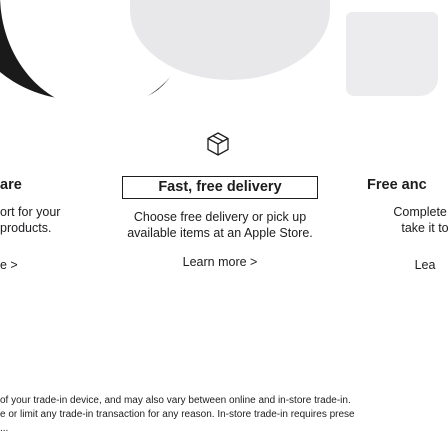 This screenshot has width=448, height=448. I want to click on feature-trade-in-column: are ort for your products. e >, so click(70, 224).